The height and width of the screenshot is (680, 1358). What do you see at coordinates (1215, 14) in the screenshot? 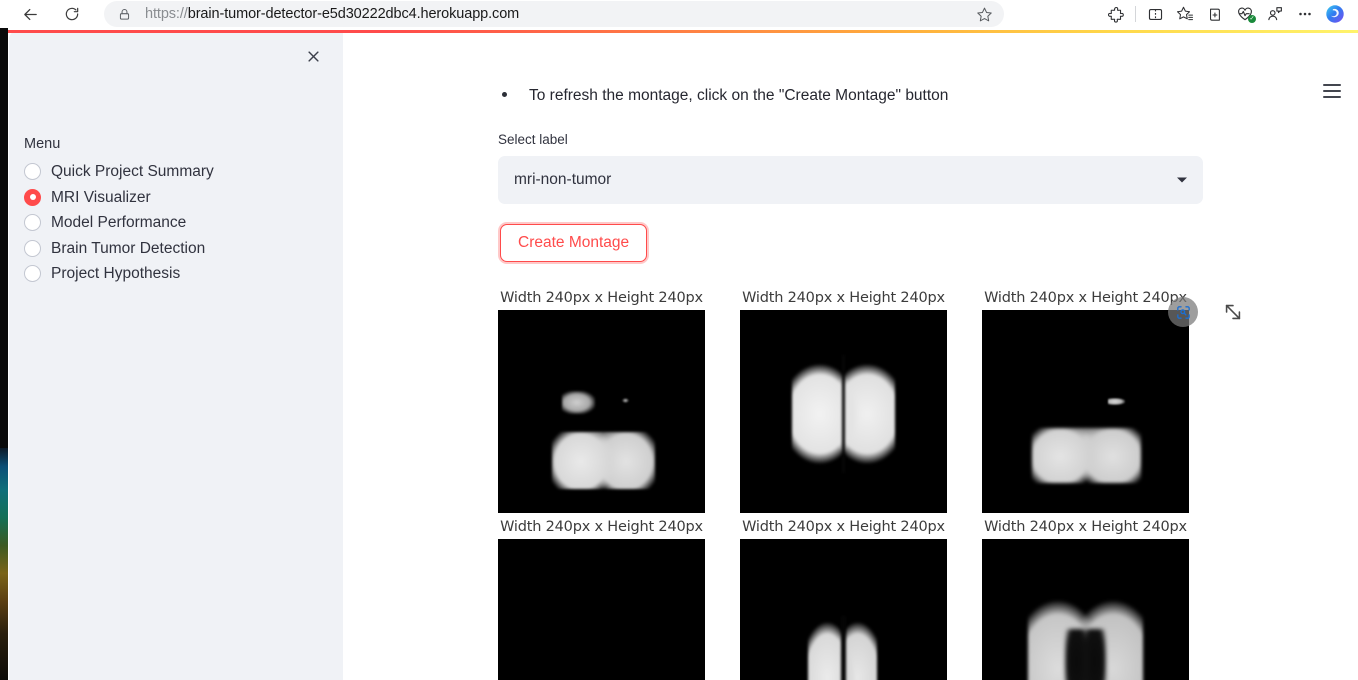
I see `collections-icon` at bounding box center [1215, 14].